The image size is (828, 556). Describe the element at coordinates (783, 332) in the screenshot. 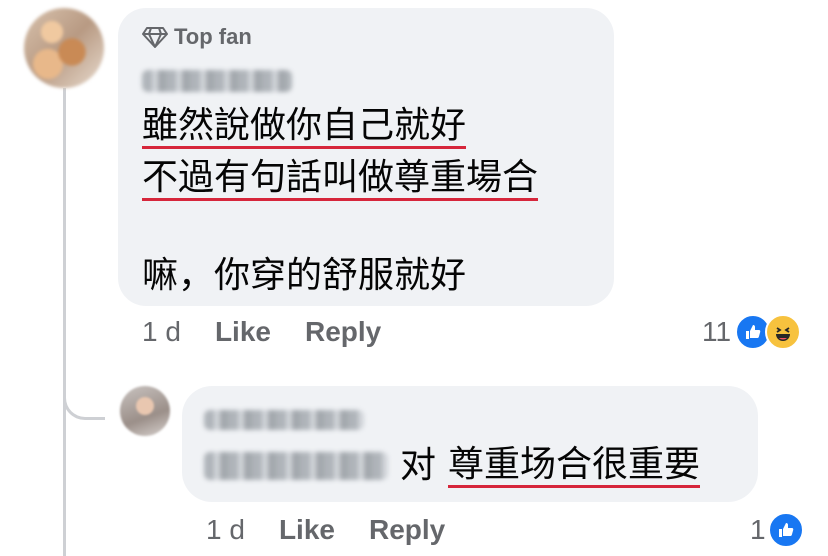

I see `haha-reaction-icon` at that location.